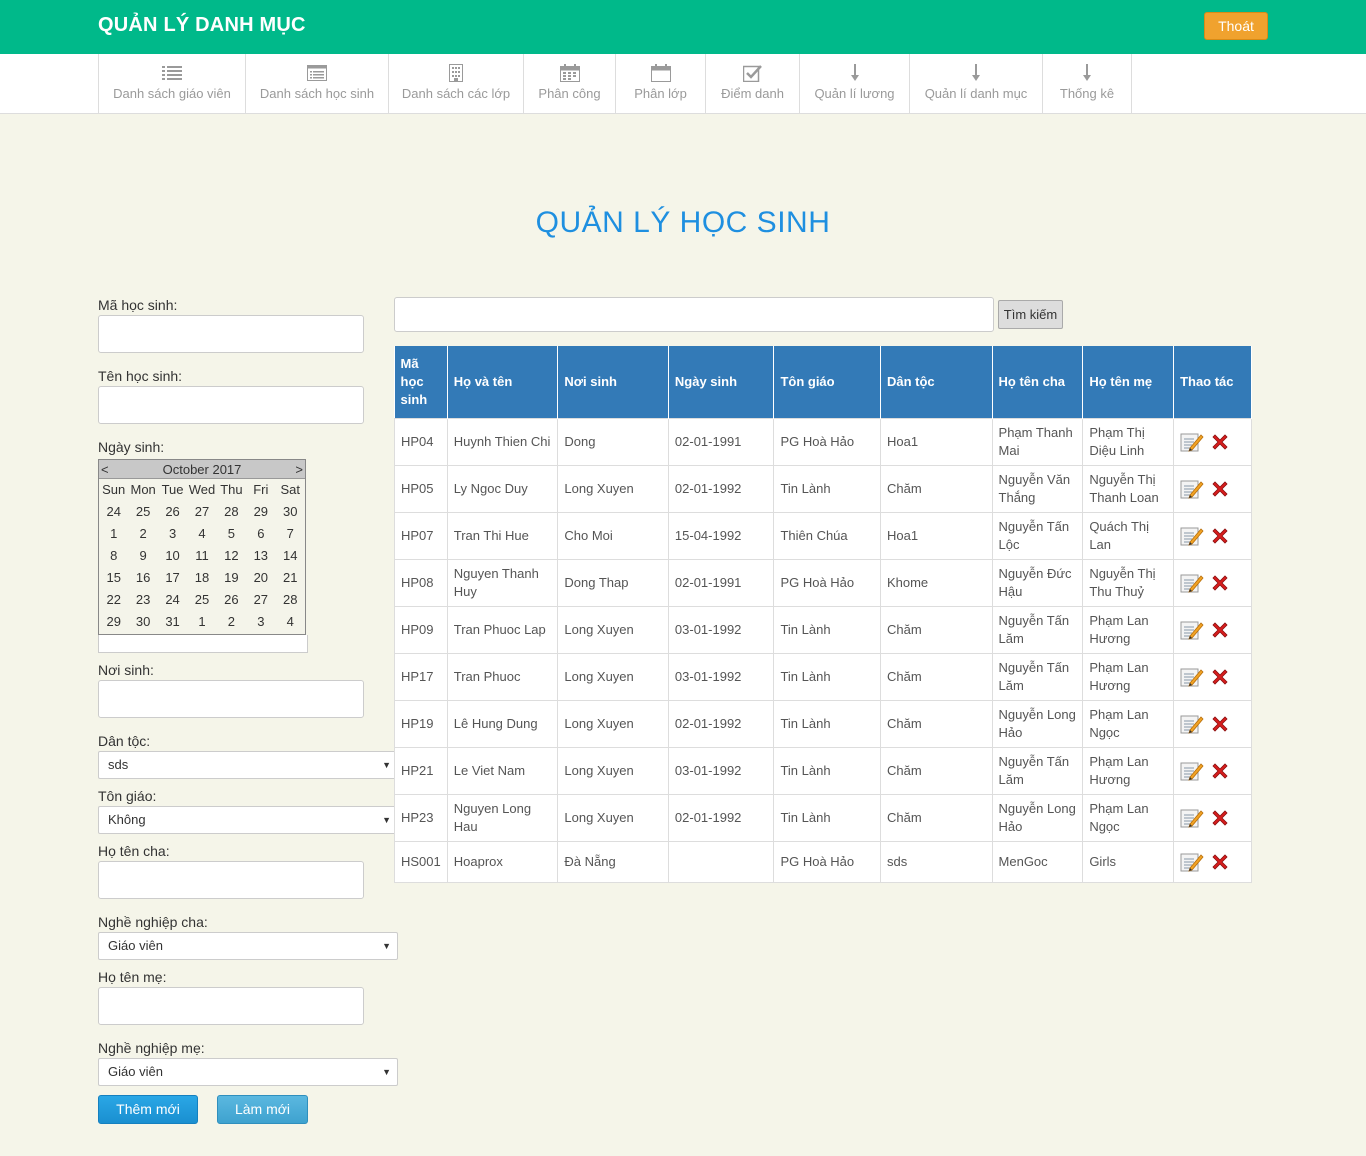 This screenshot has width=1366, height=1156. I want to click on student-id-input, so click(231, 334).